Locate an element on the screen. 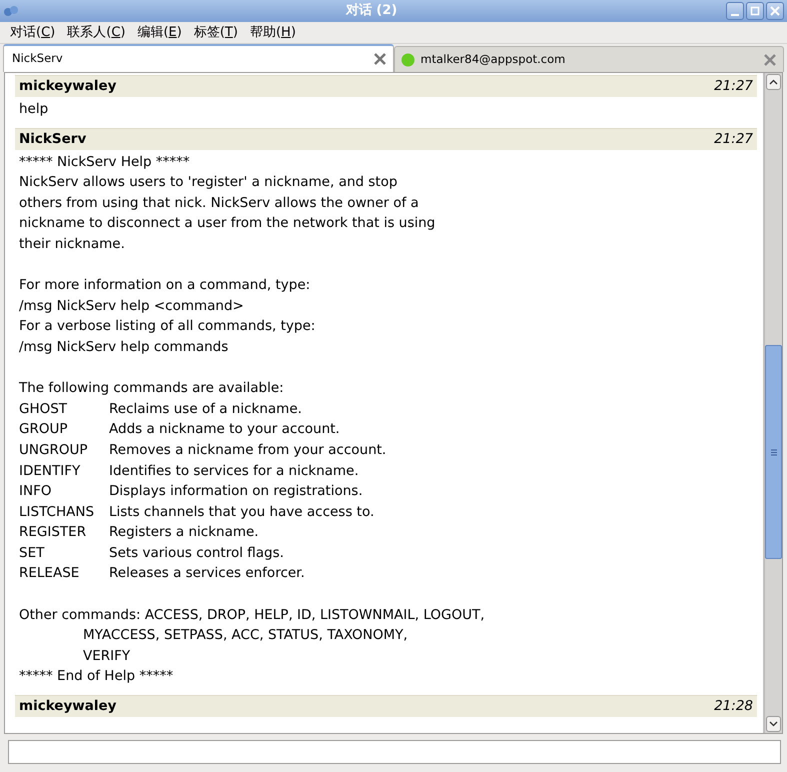 The height and width of the screenshot is (772, 787). close-button is located at coordinates (775, 11).